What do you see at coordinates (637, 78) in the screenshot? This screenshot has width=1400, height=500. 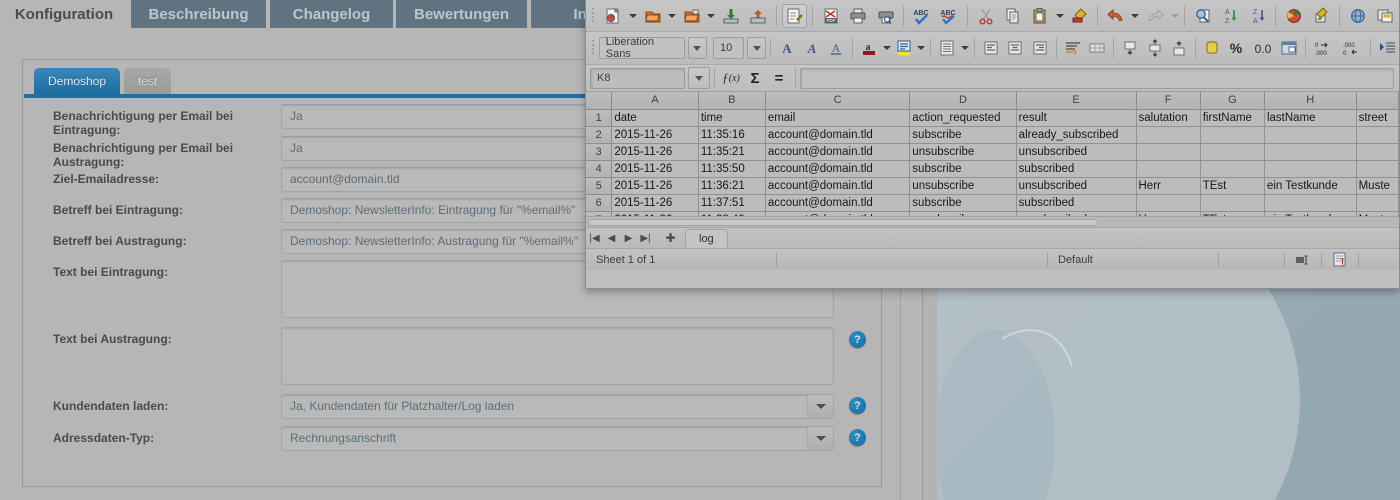 I see `cell-reference-input: K8` at bounding box center [637, 78].